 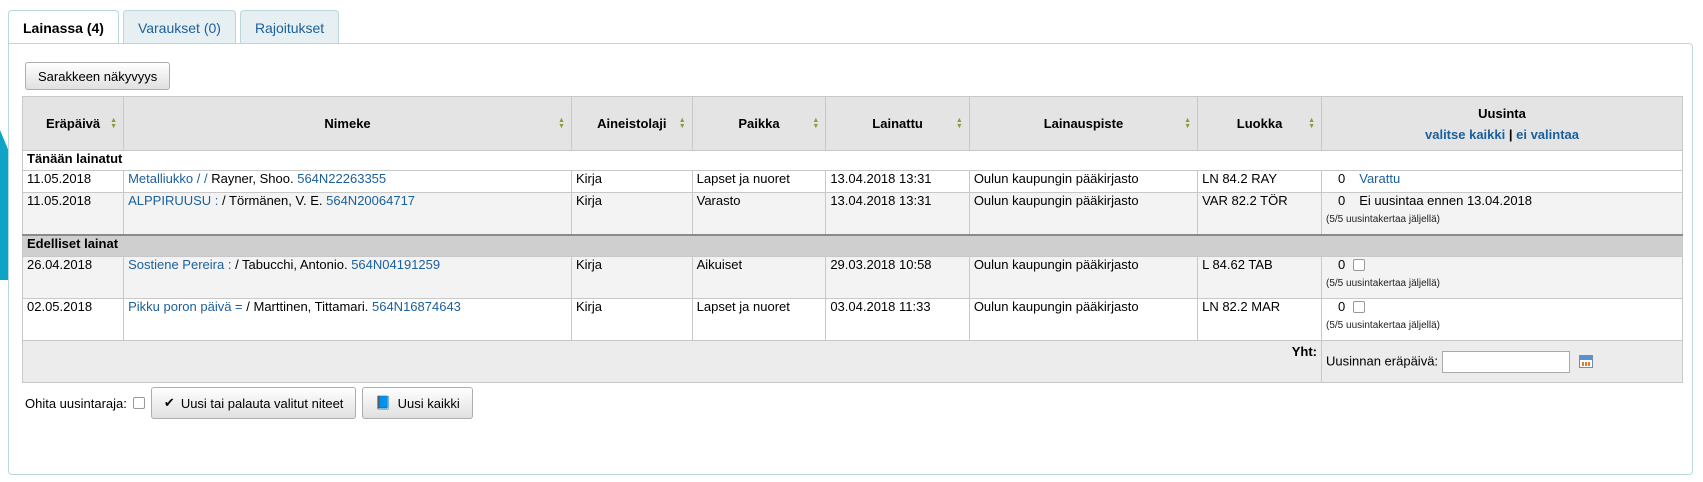 I want to click on location: Varasto, so click(x=759, y=213).